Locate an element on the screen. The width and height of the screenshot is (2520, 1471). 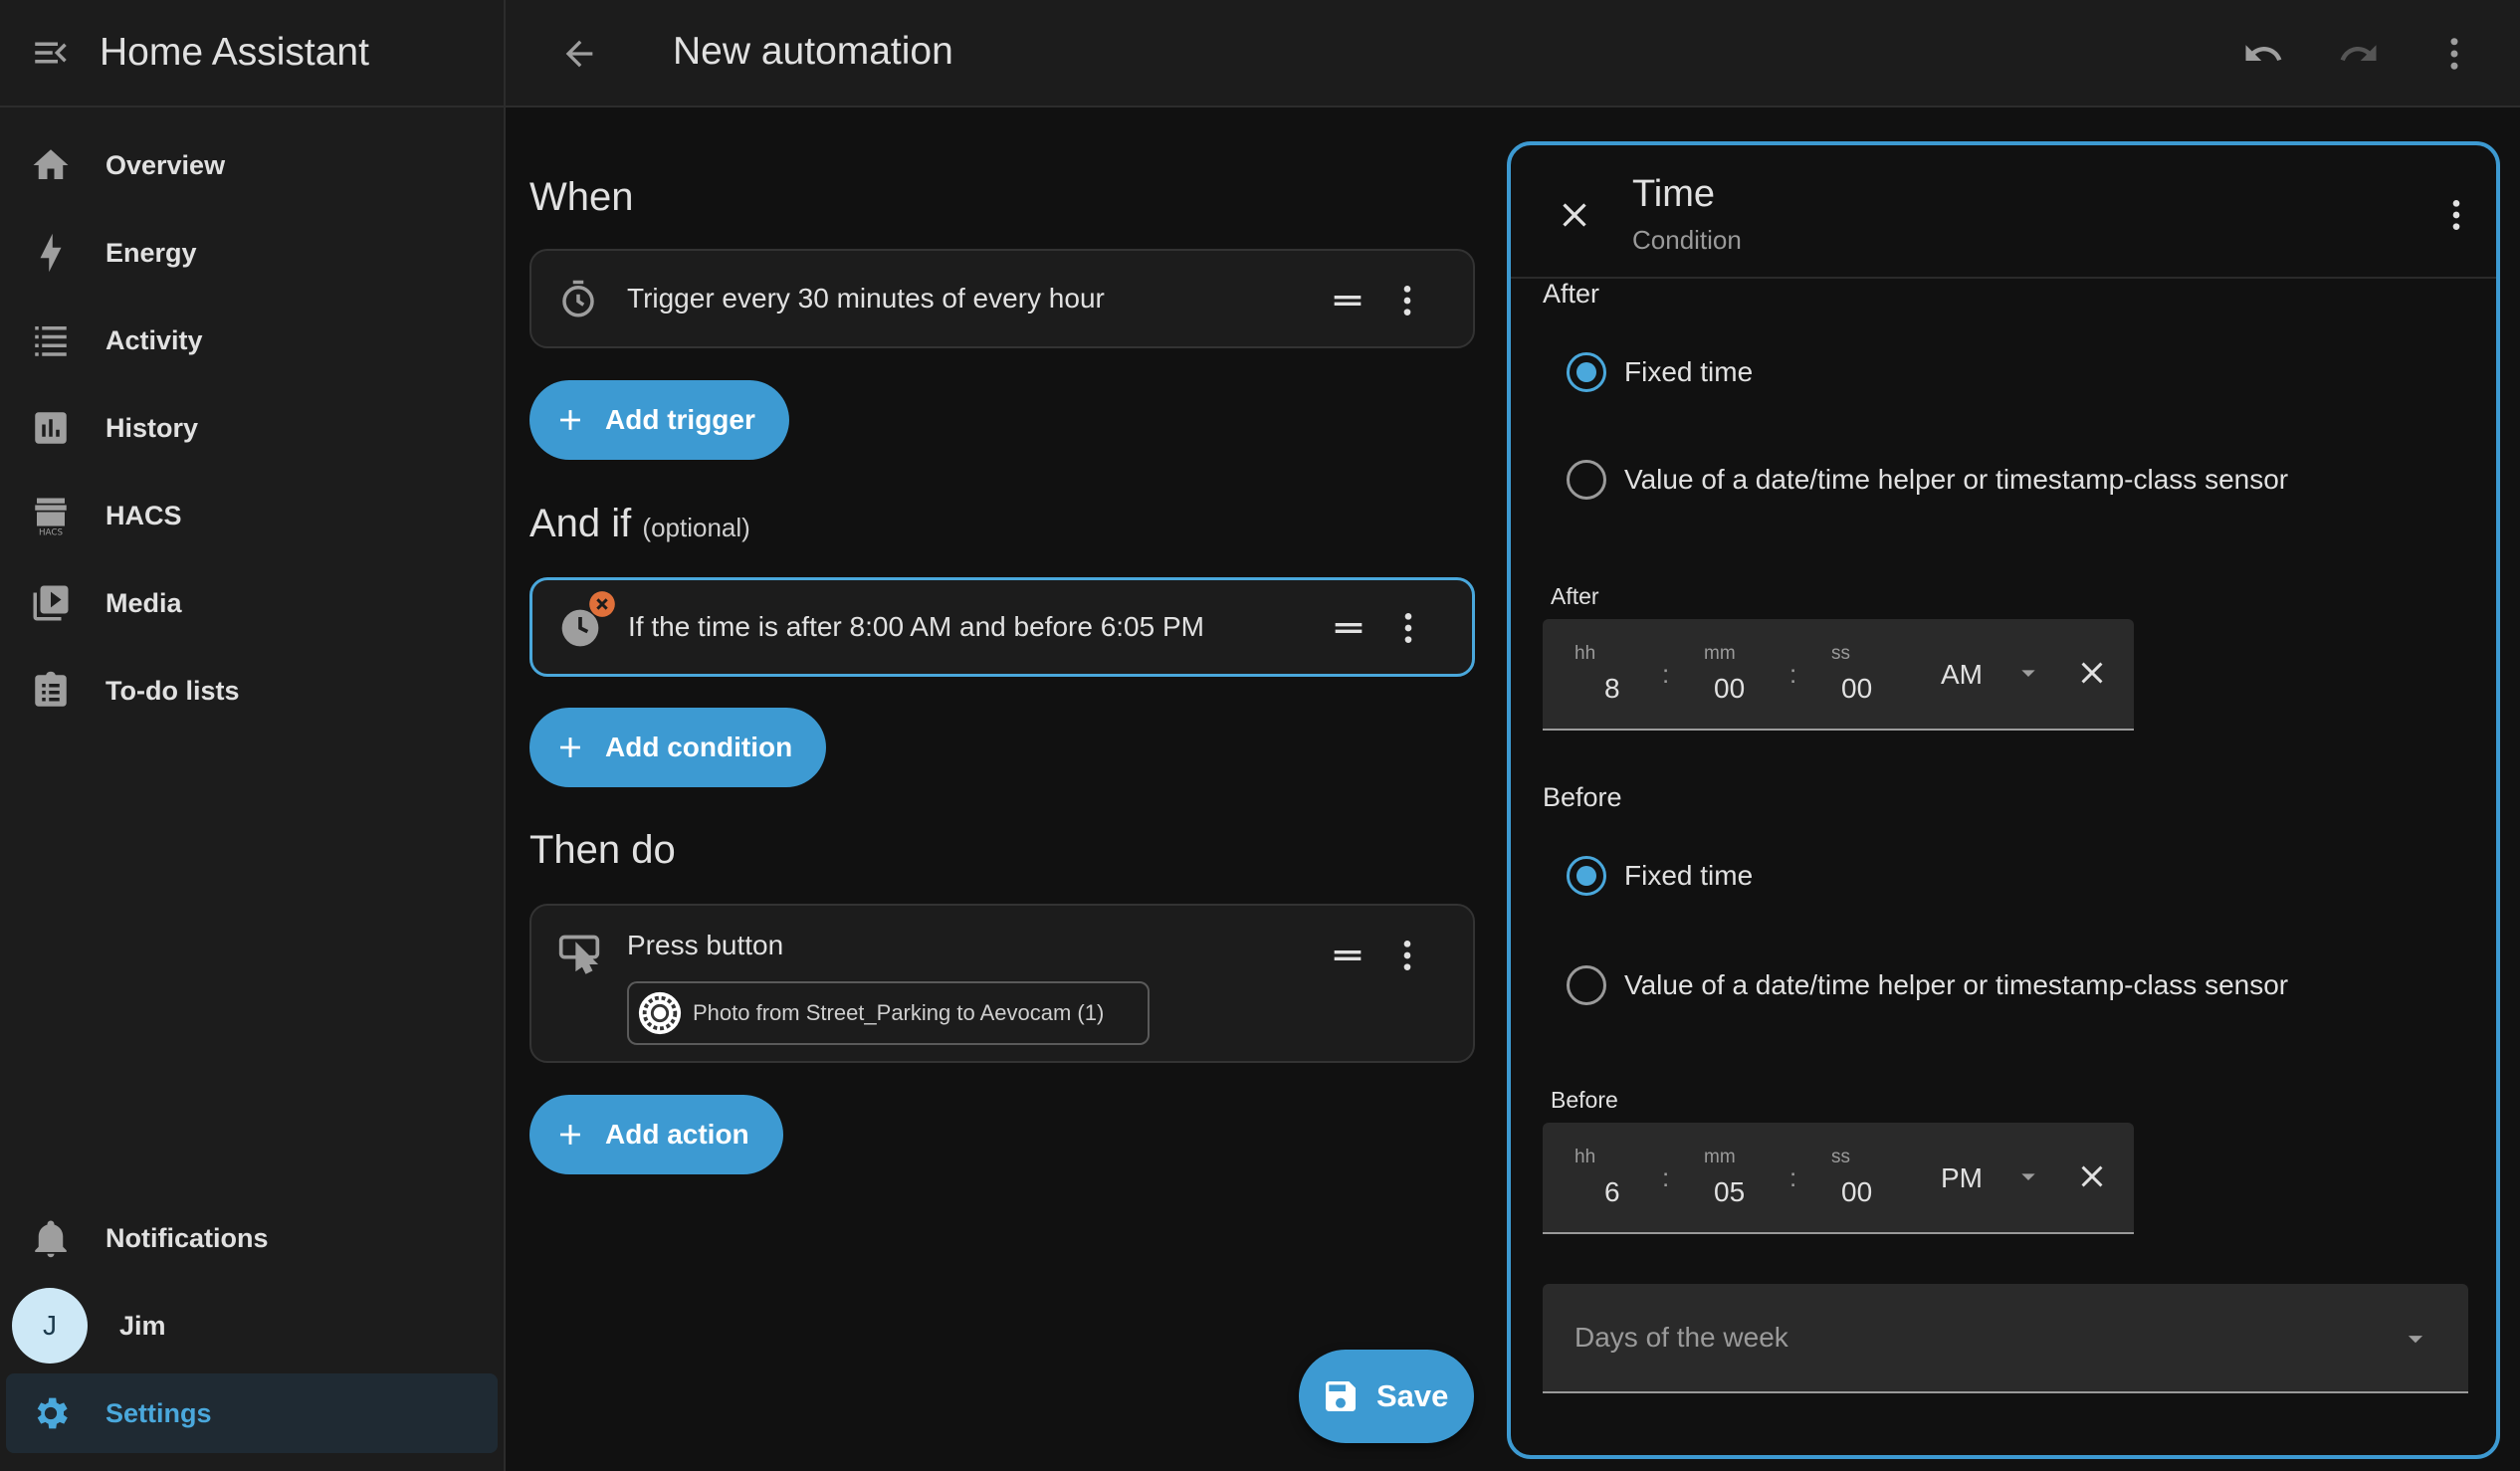
error-badge-icon is located at coordinates (602, 604).